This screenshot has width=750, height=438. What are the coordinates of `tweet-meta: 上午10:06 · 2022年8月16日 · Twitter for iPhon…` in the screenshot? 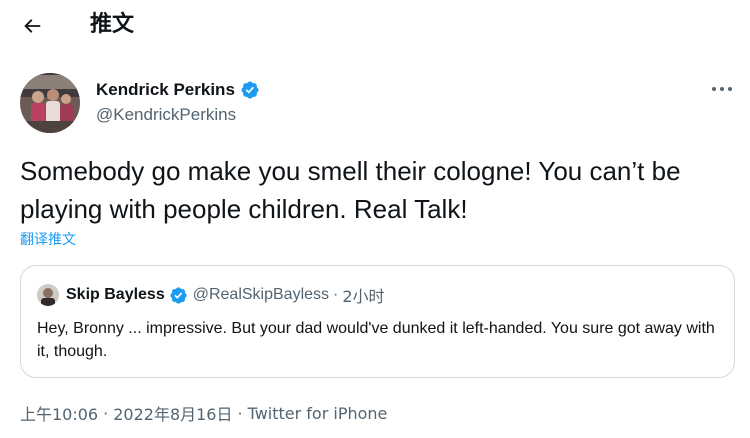 It's located at (203, 413).